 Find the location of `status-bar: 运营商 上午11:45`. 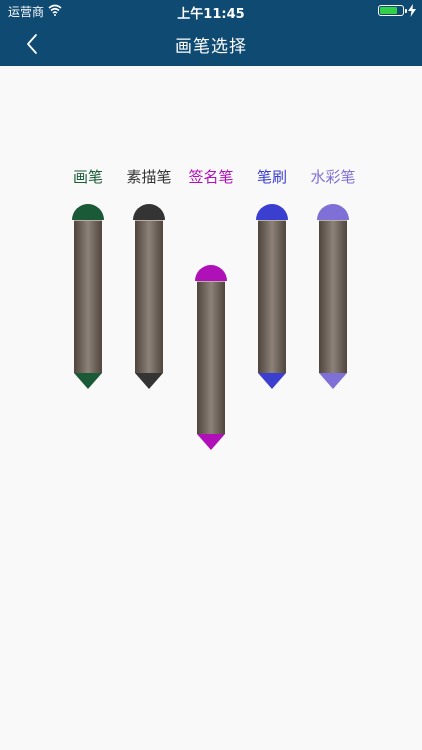

status-bar: 运营商 上午11:45 is located at coordinates (211, 11).